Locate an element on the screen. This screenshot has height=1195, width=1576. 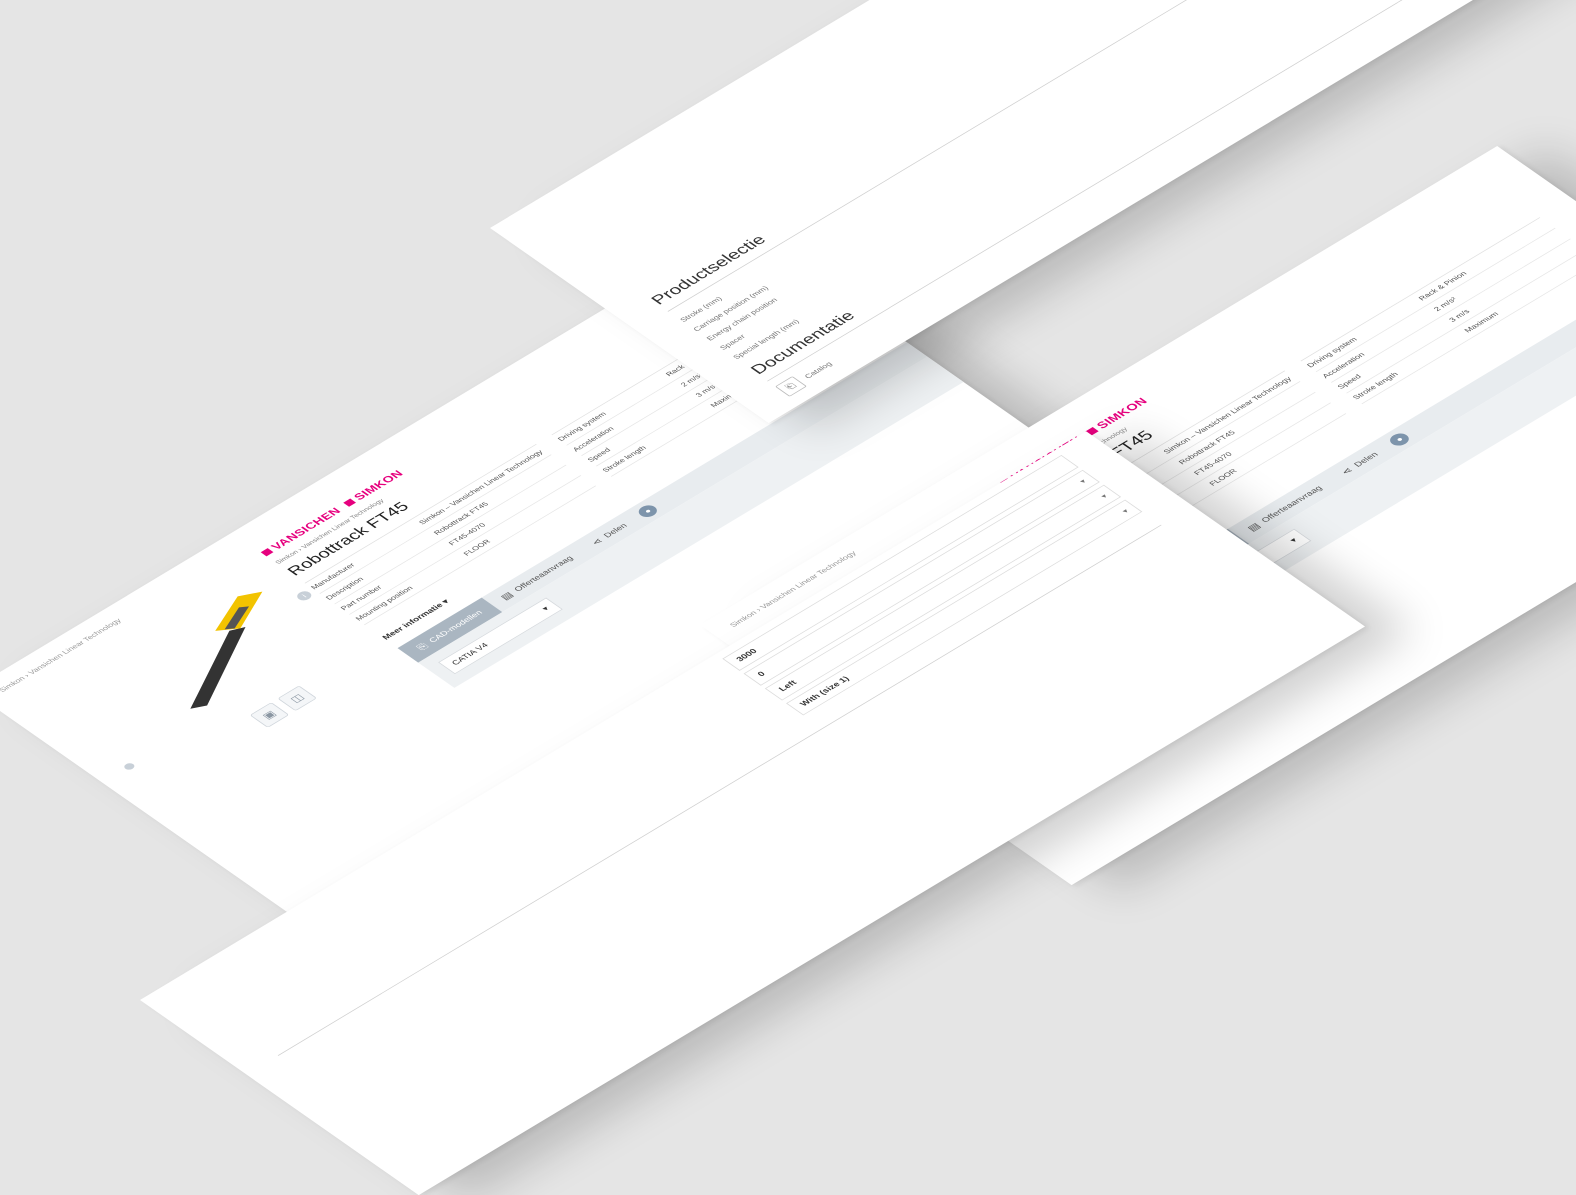
top-breadcrumb: Simkon › Vansichen Linear Technology is located at coordinates (61, 655).